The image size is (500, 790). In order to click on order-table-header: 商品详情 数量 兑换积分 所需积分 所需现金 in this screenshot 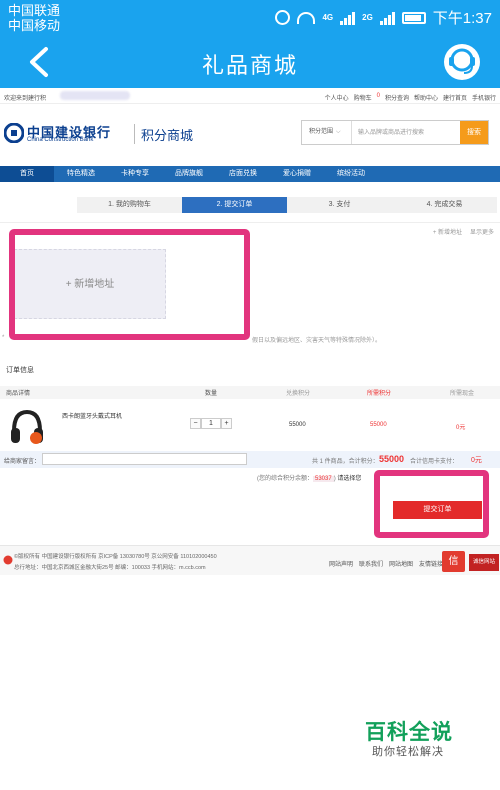, I will do `click(250, 392)`.